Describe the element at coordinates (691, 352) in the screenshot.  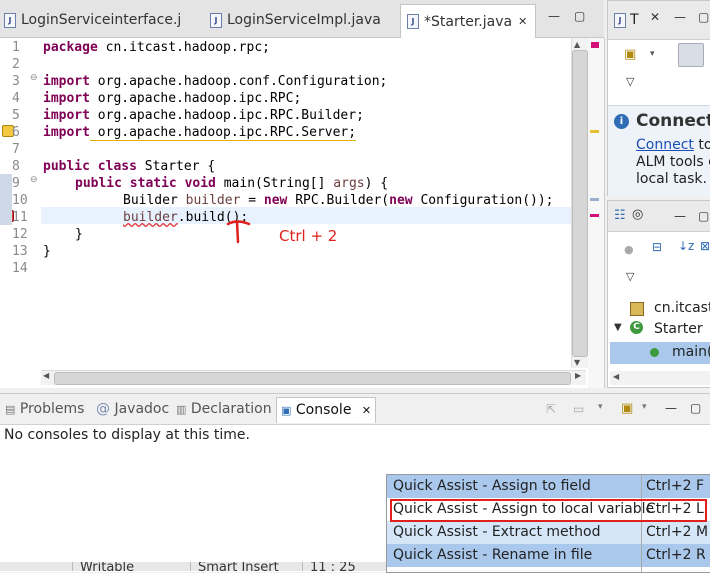
I see `method-label: main(` at that location.